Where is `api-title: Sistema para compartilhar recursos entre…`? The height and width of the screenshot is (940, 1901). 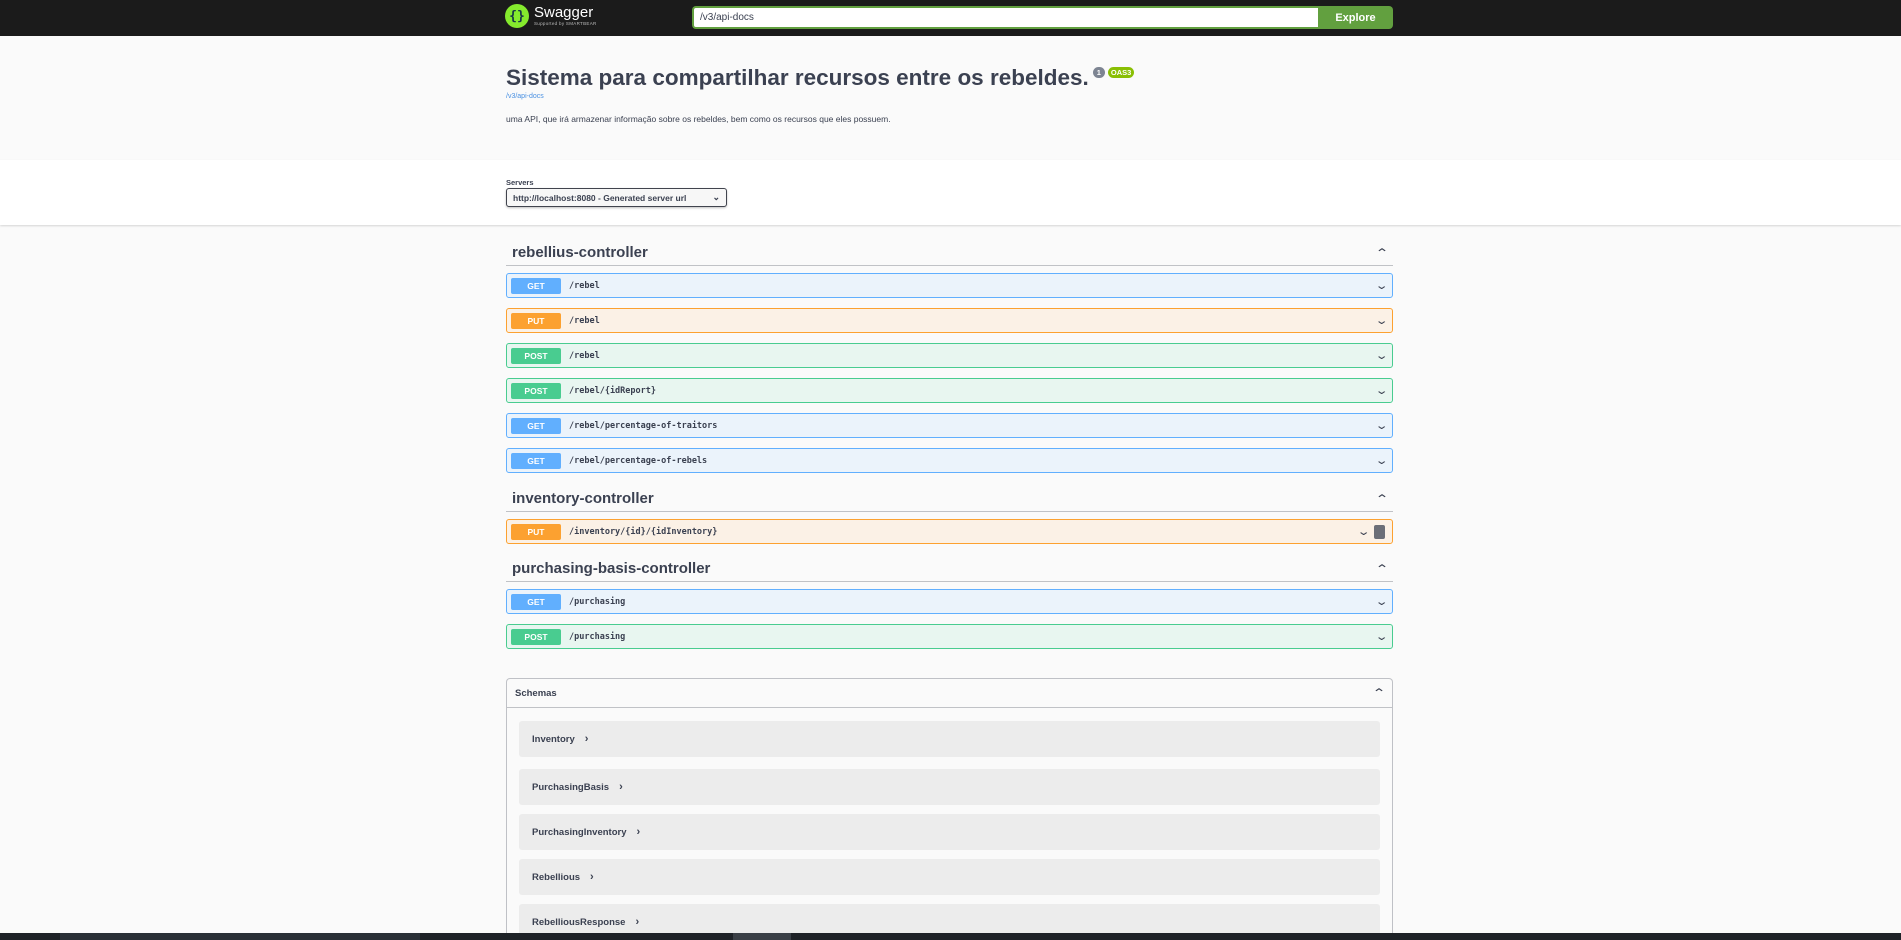 api-title: Sistema para compartilhar recursos entre… is located at coordinates (797, 77).